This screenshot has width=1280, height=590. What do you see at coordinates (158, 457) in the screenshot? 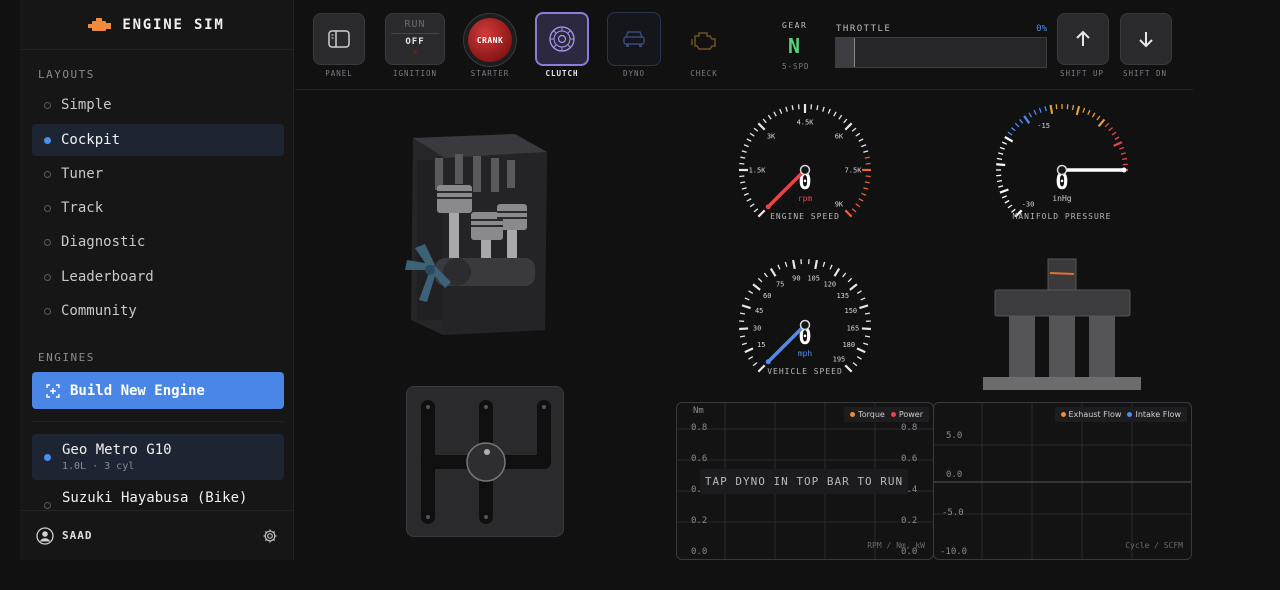
I see `engine-item-geo-metro: Geo Metro G10 1.0L · 3 cyl` at bounding box center [158, 457].